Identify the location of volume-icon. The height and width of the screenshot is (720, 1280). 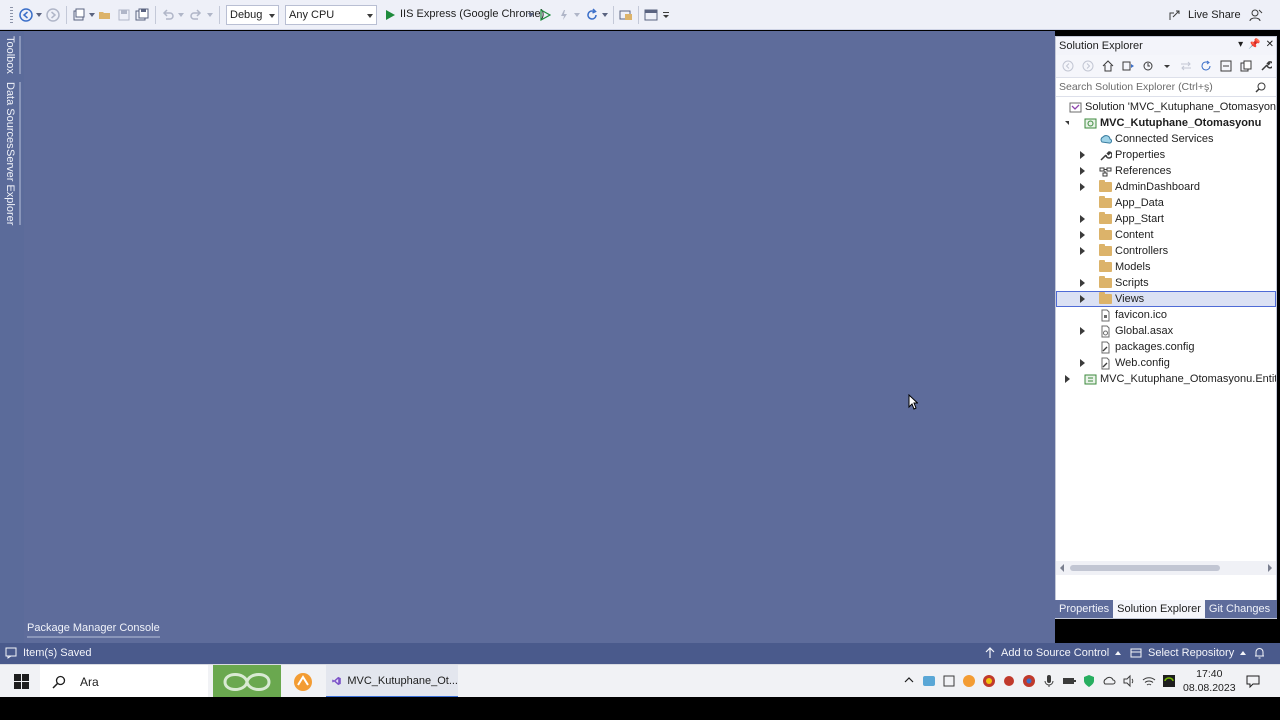
(1129, 681).